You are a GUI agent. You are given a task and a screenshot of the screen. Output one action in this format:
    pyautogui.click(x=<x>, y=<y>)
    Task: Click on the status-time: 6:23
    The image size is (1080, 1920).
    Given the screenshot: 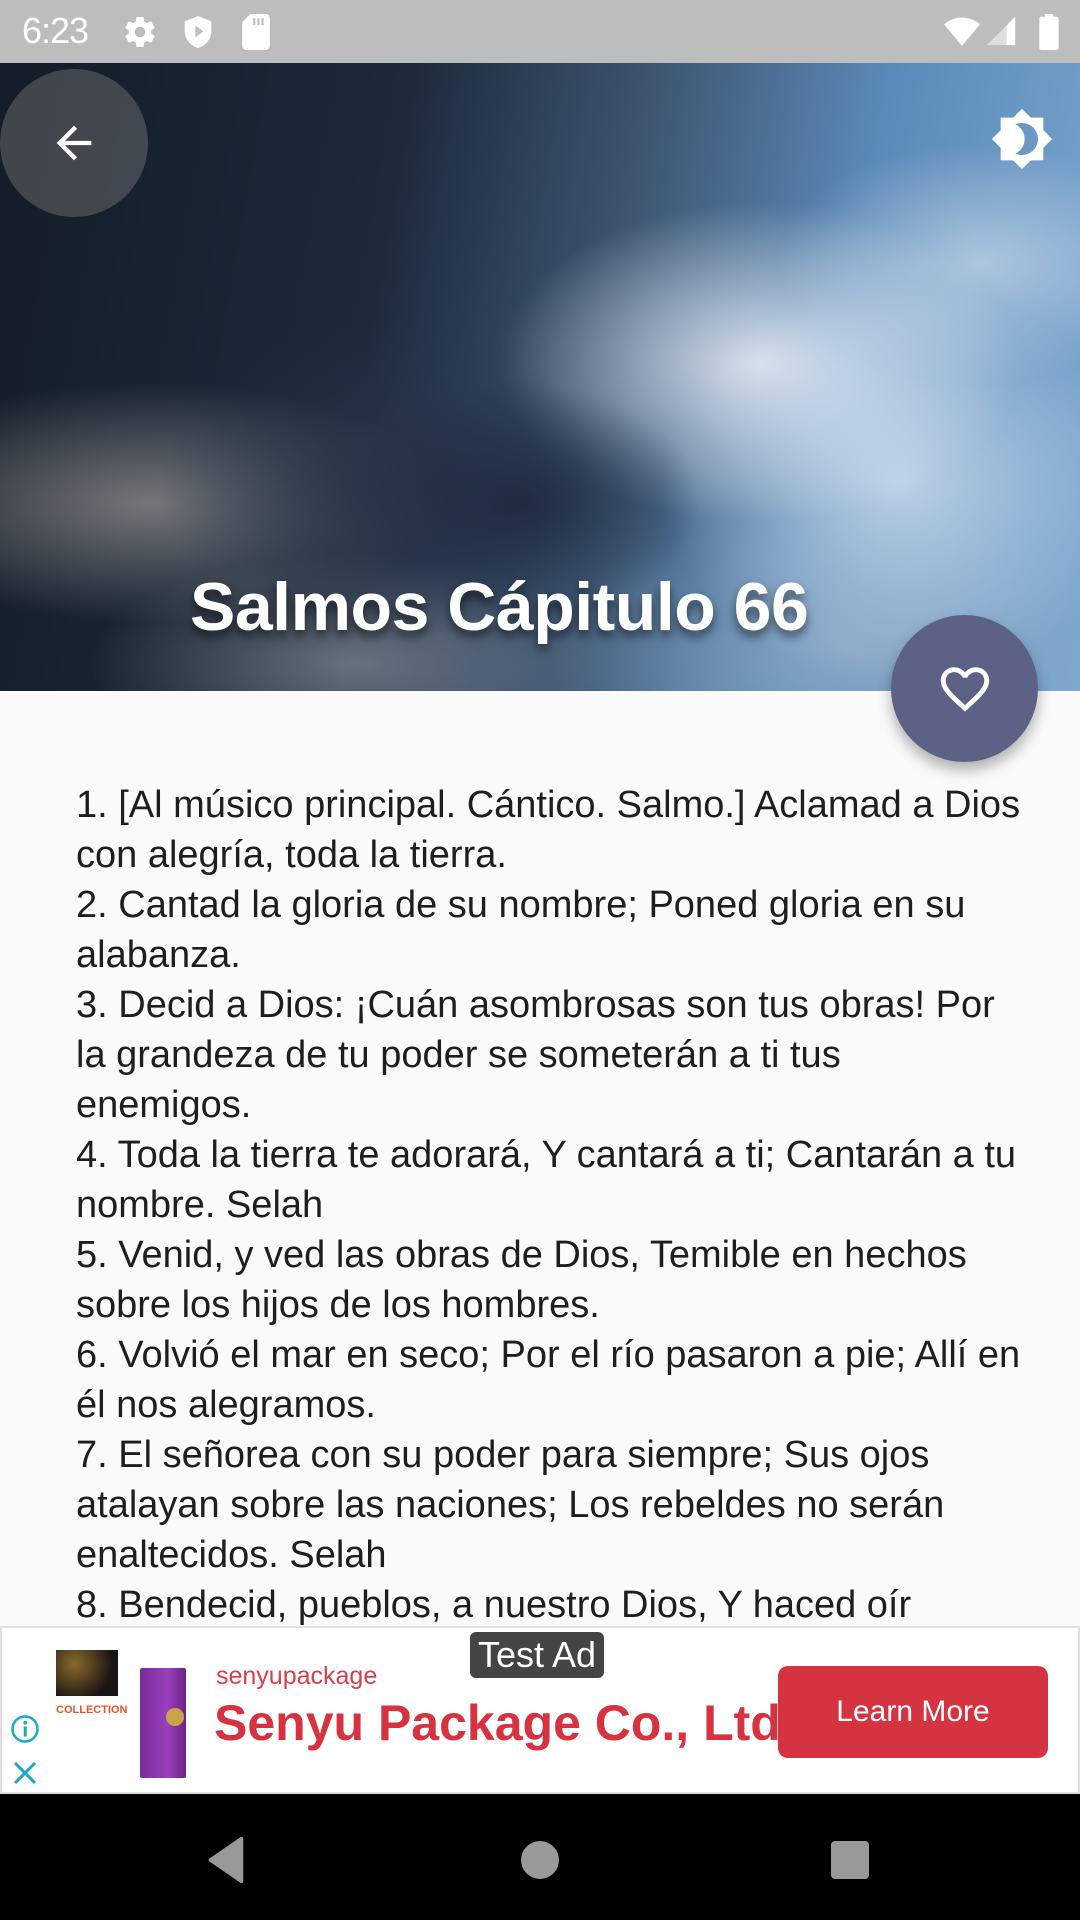 What is the action you would take?
    pyautogui.click(x=55, y=30)
    